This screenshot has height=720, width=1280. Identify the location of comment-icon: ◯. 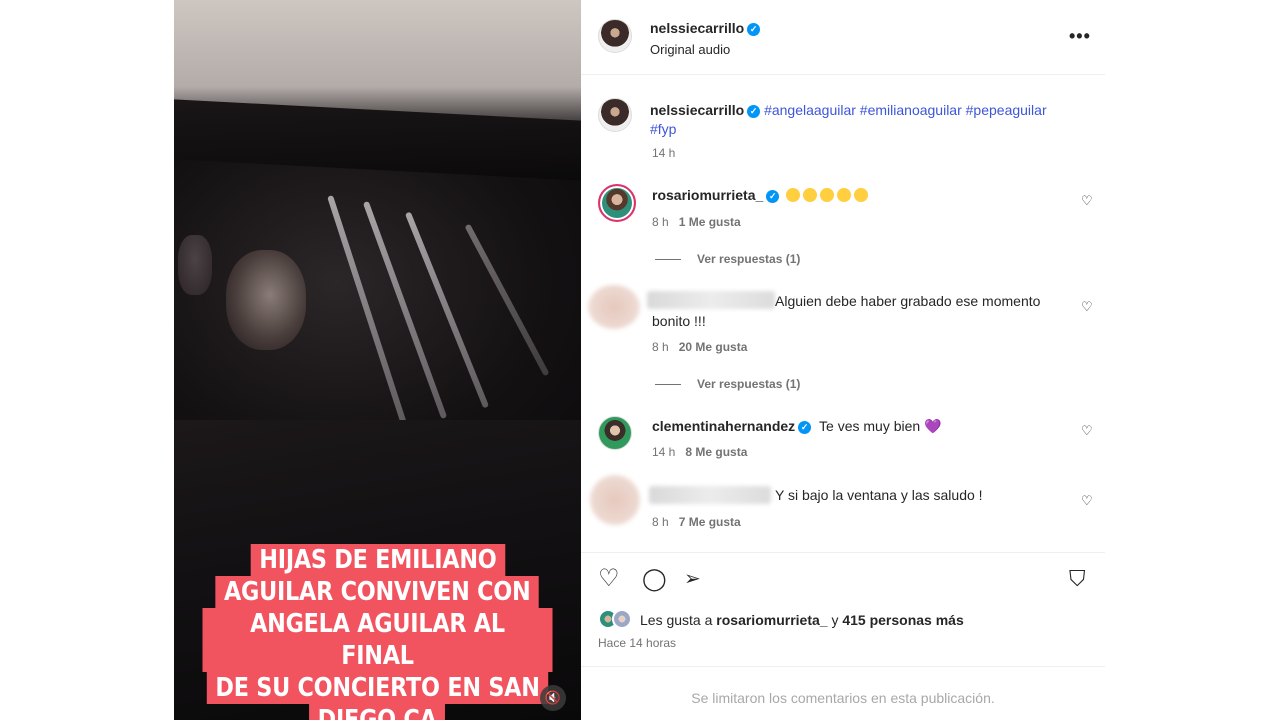
(654, 579).